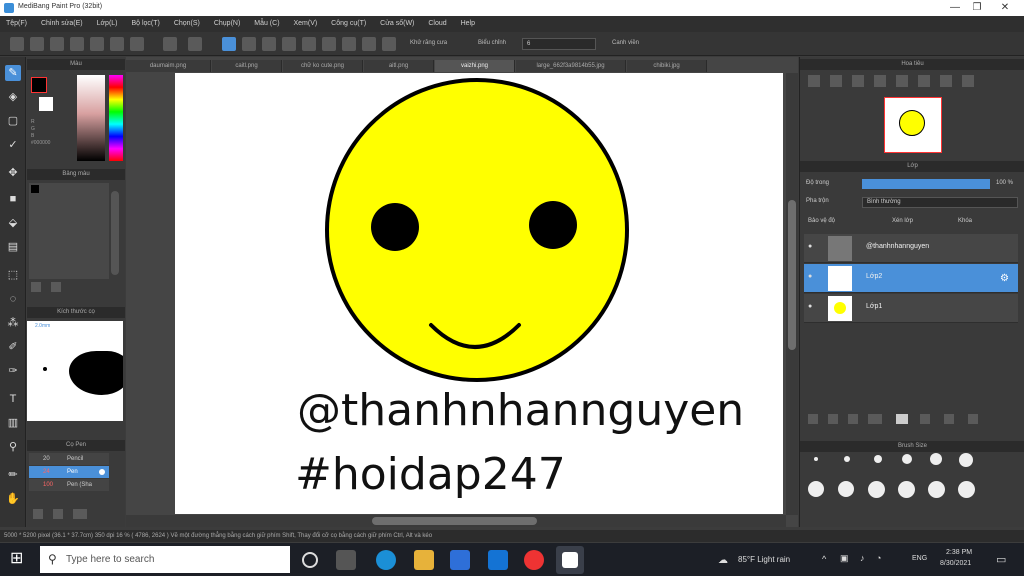 Image resolution: width=1024 pixels, height=576 pixels. I want to click on menu-filter: Bộ lọc(T), so click(145, 24).